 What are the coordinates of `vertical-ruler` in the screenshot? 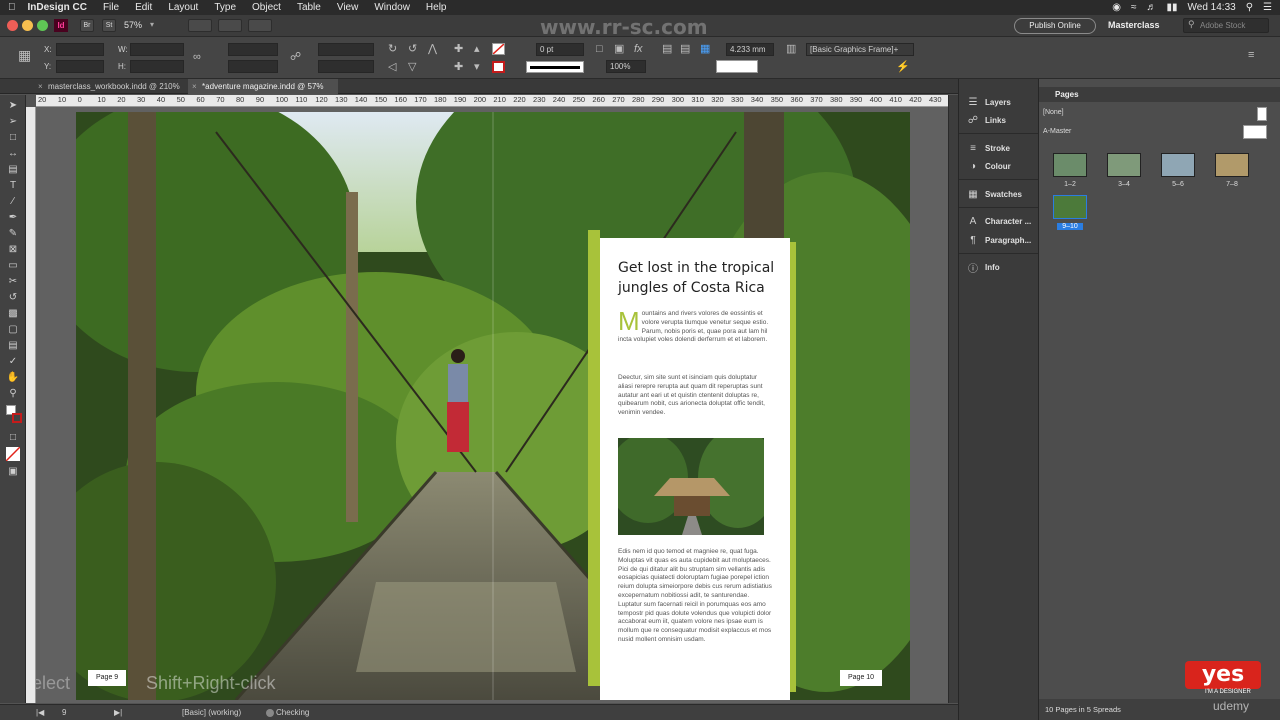 It's located at (31, 405).